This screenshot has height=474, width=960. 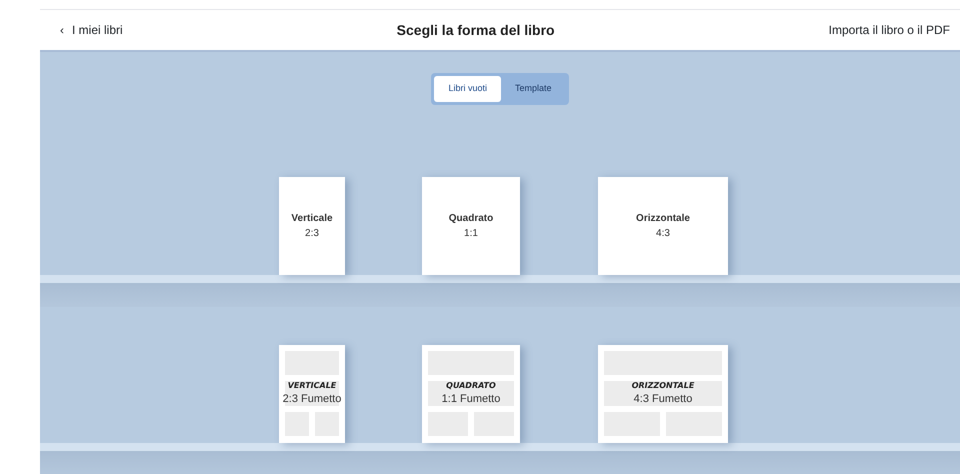 I want to click on book-card: VERTICALE 2:3 Fumetto, so click(x=312, y=393).